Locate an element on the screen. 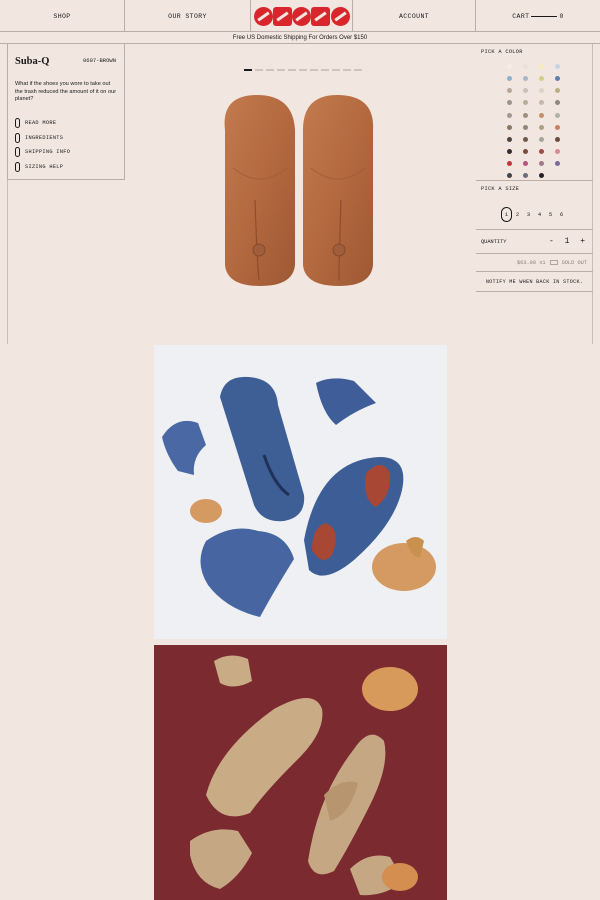 The width and height of the screenshot is (600, 900). sizing-help-link: SIZING HELP is located at coordinates (42, 167).